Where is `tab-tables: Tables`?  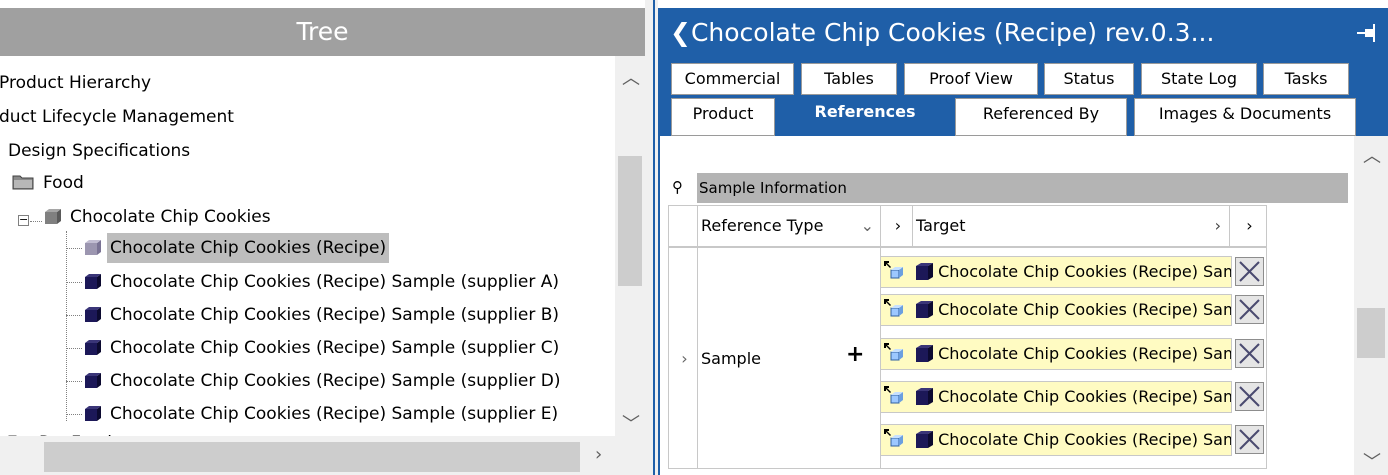
tab-tables: Tables is located at coordinates (849, 79).